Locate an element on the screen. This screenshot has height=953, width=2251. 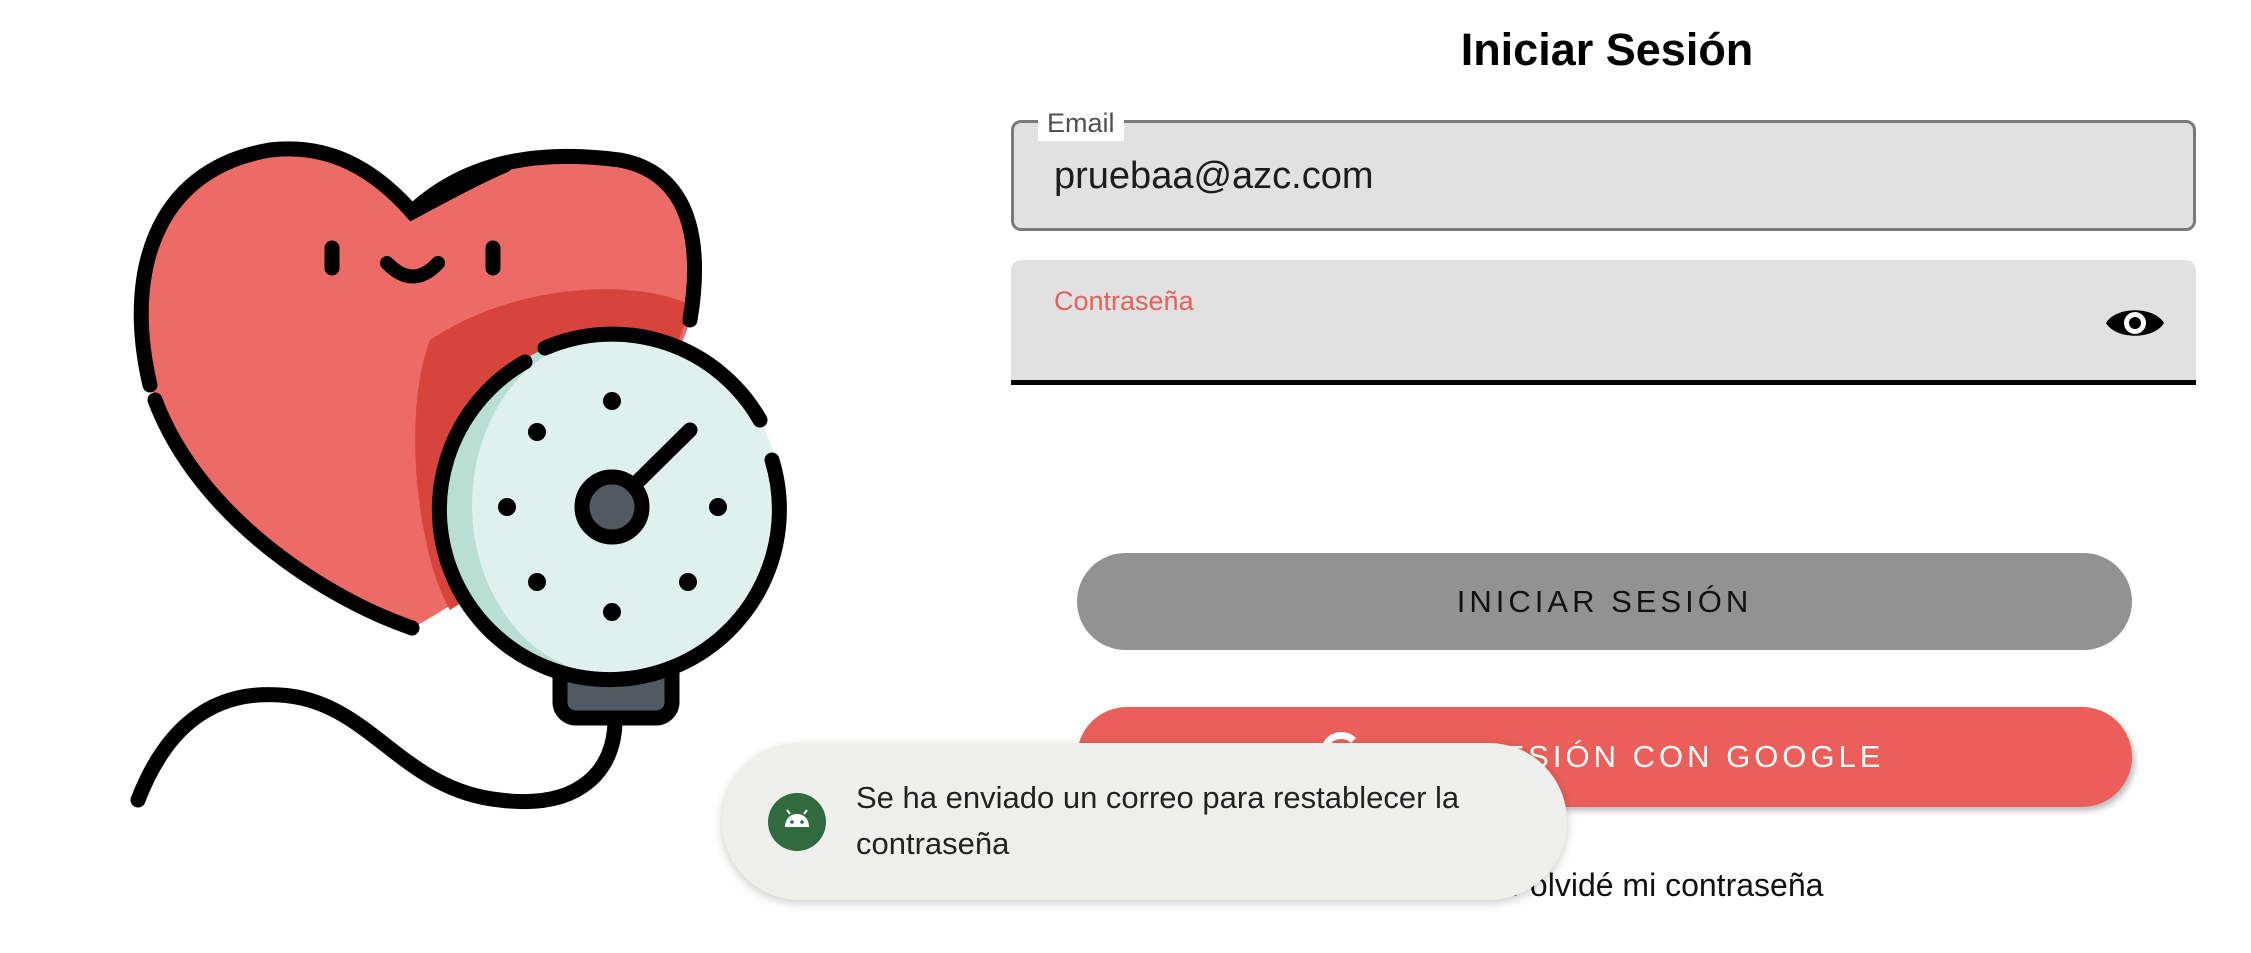
login-button: INICIAR SESIÓN is located at coordinates (1604, 601).